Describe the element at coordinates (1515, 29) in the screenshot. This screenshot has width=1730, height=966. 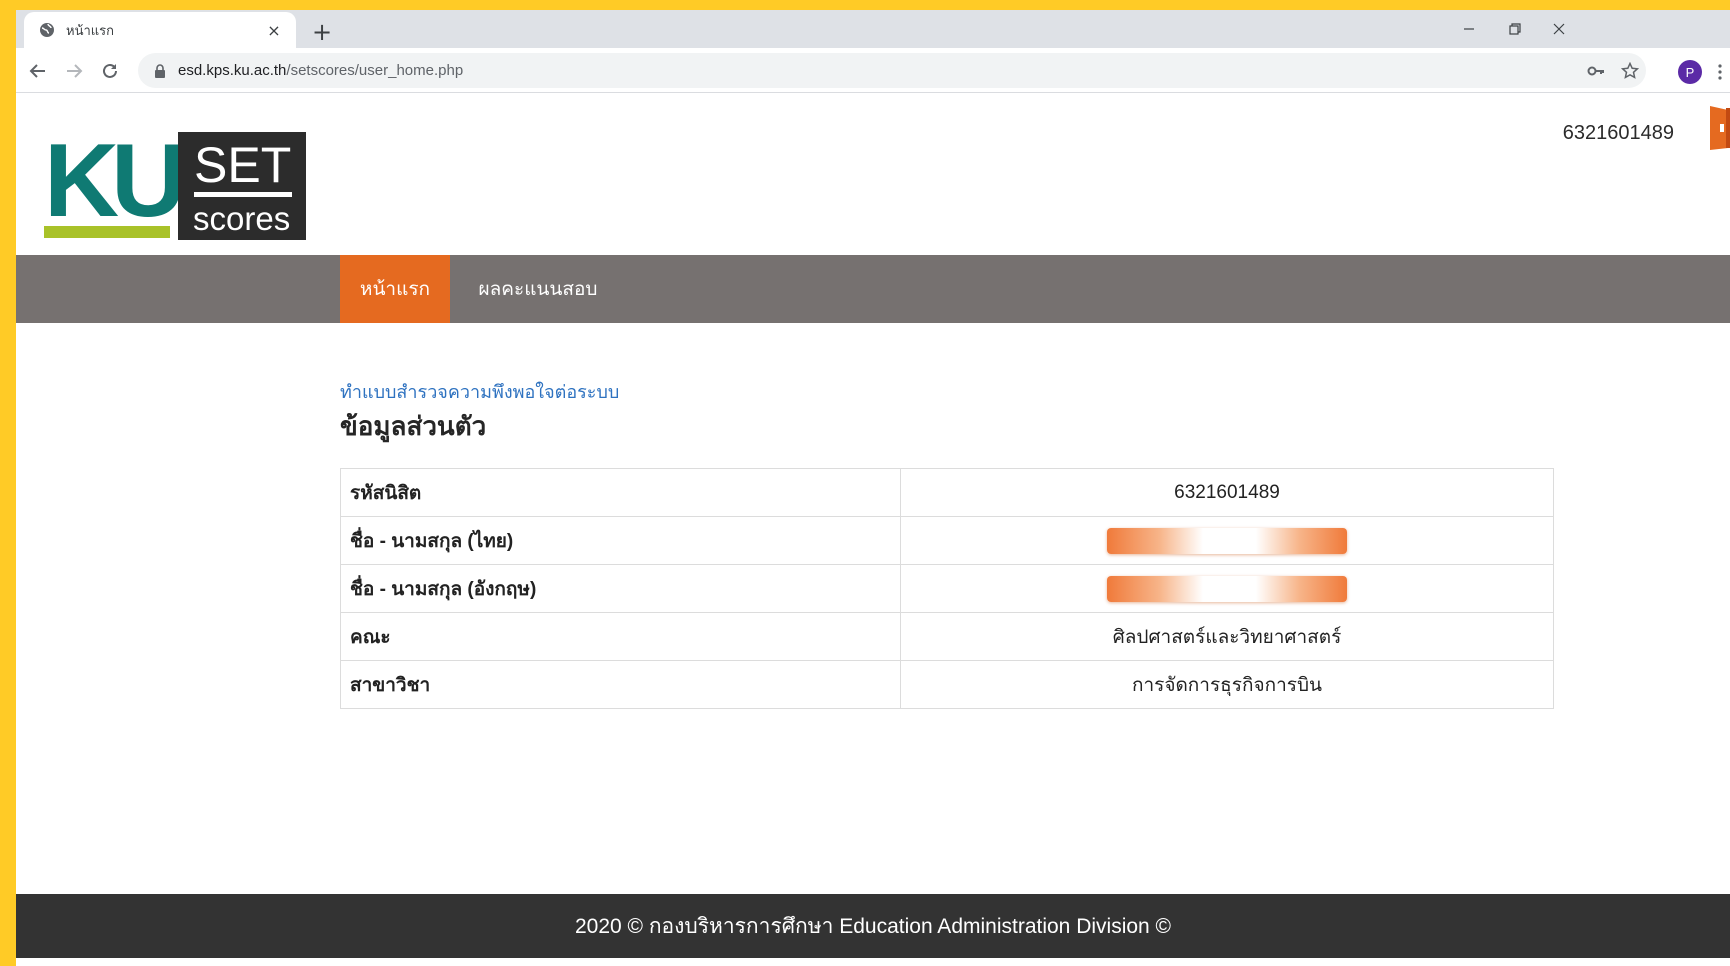
I see `restore-icon` at that location.